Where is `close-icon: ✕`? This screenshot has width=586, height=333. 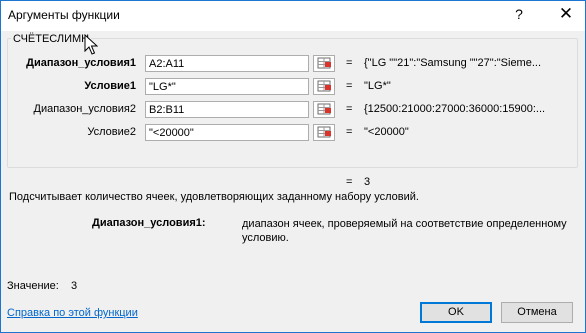 close-icon: ✕ is located at coordinates (566, 14).